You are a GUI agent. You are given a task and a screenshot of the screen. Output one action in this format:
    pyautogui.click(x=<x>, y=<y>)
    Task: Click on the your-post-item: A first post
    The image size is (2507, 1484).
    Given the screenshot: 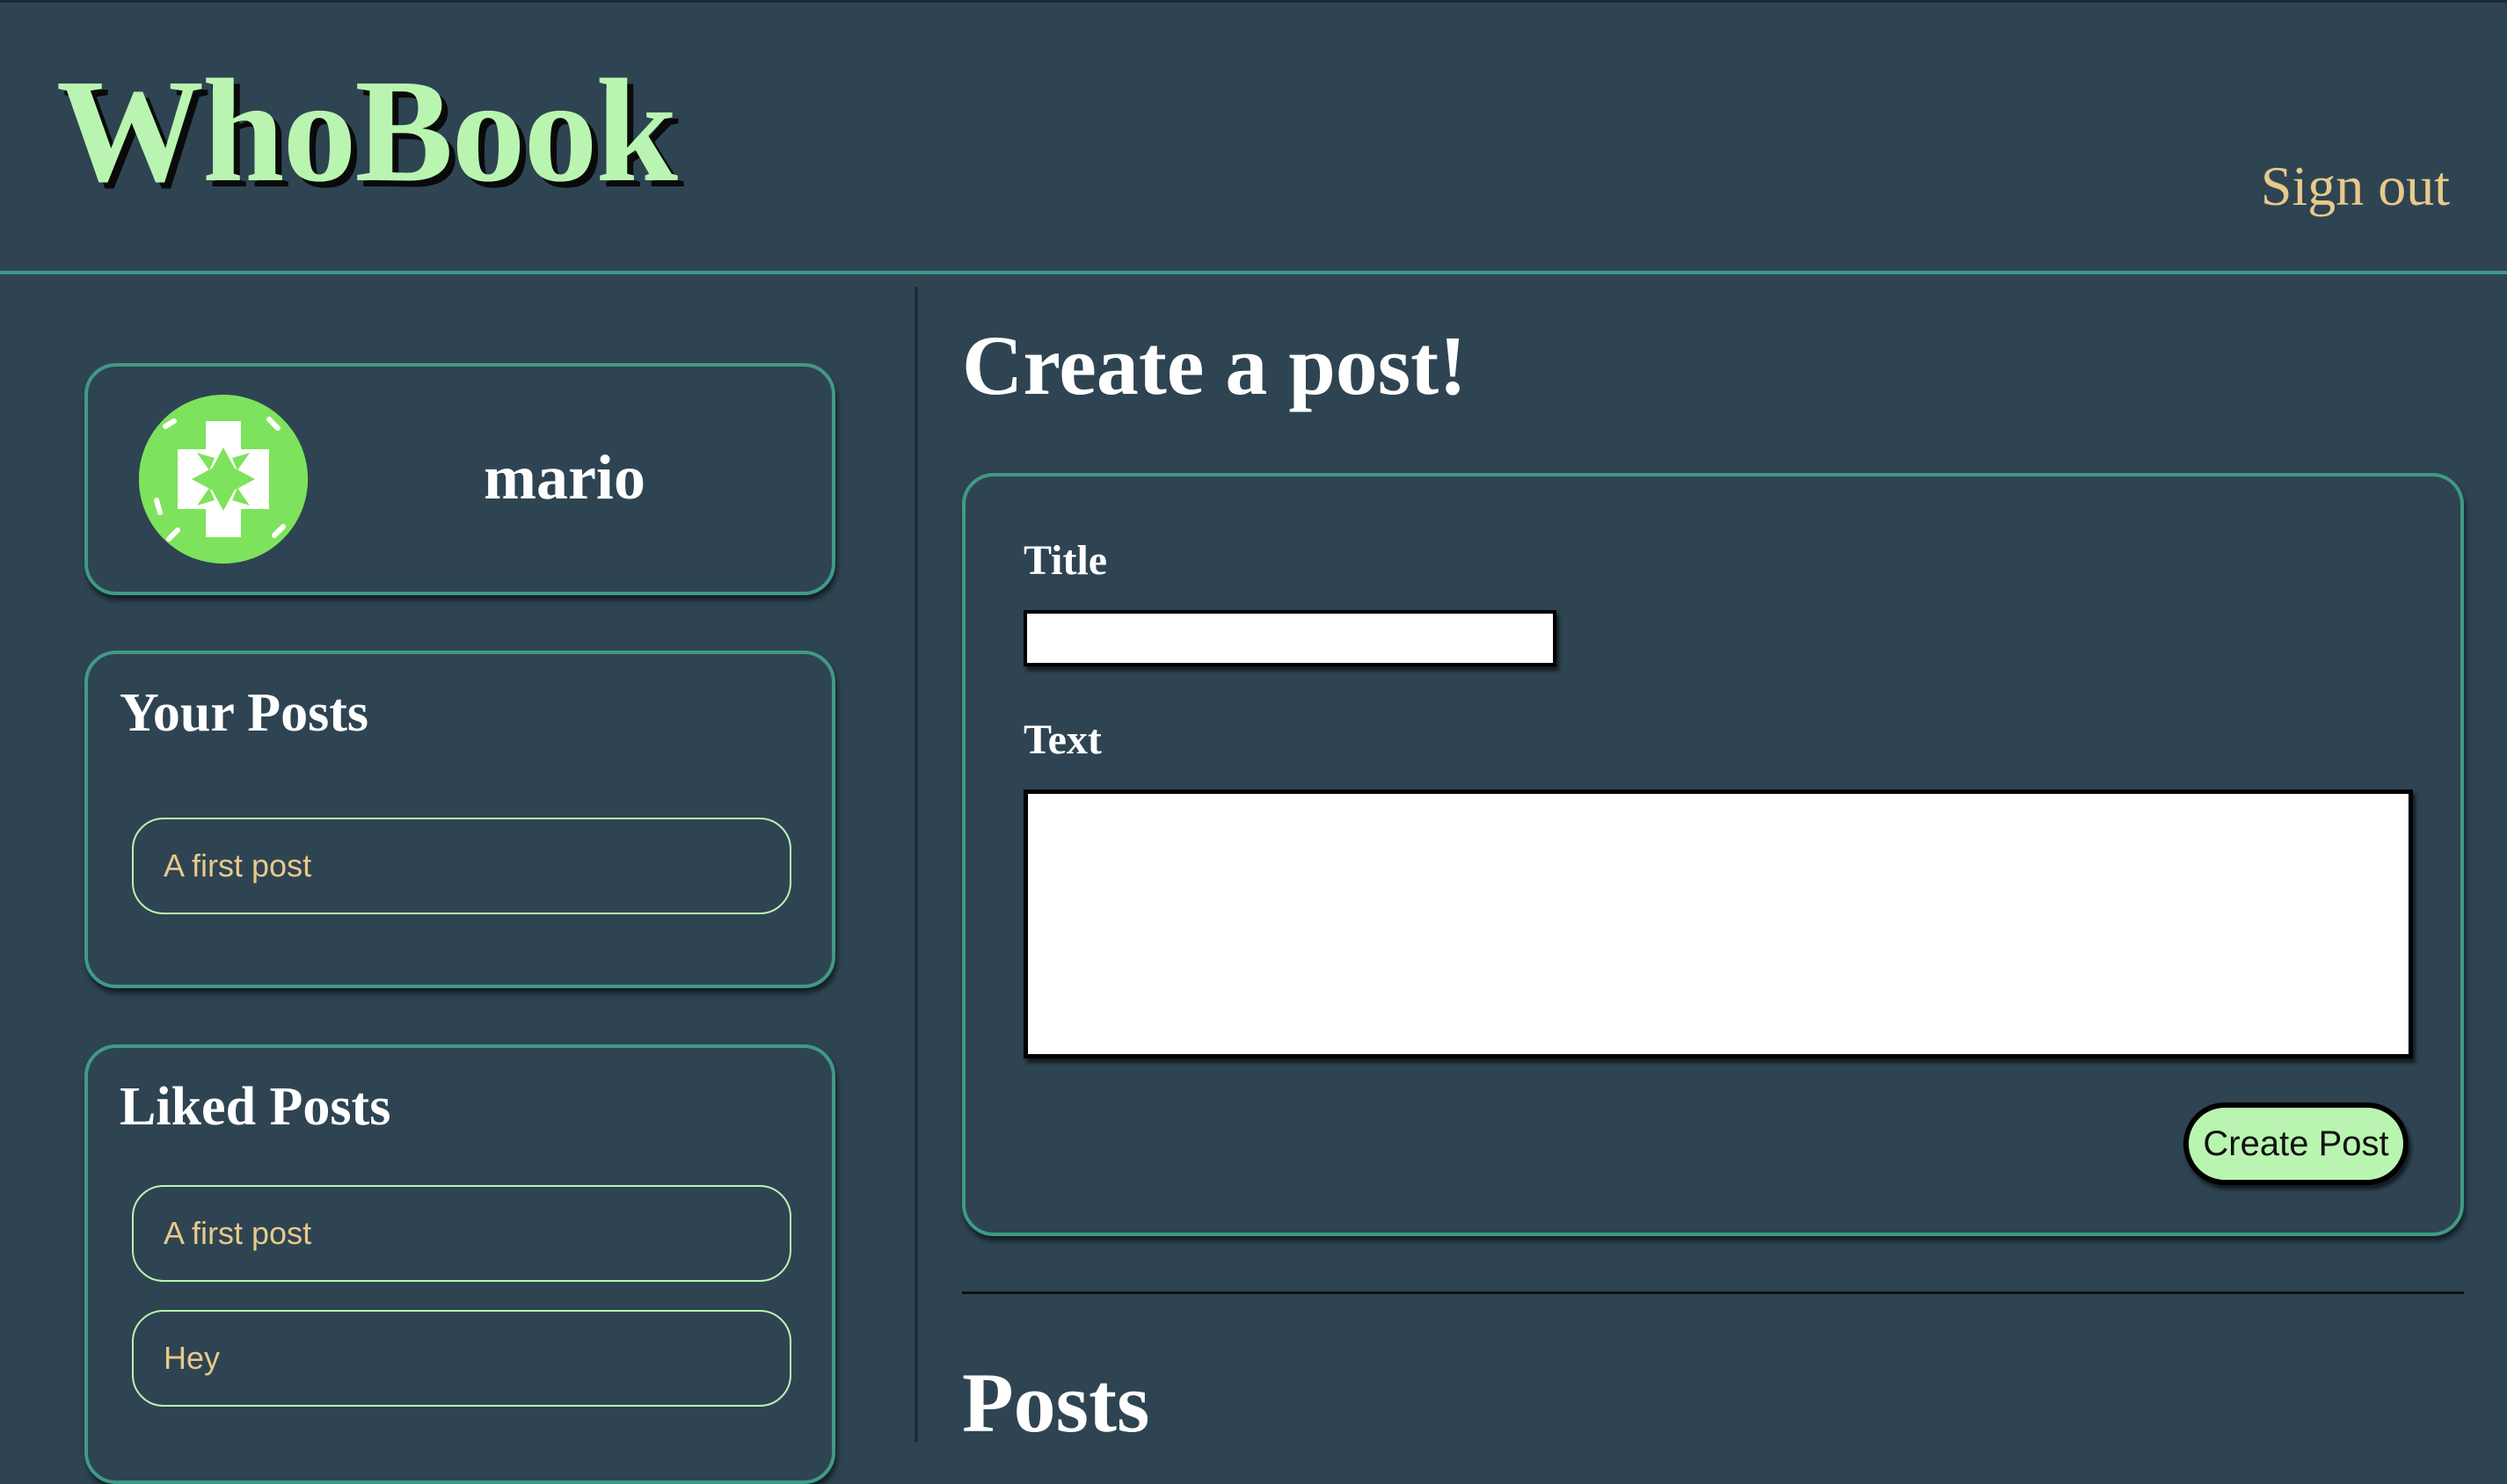 What is the action you would take?
    pyautogui.click(x=462, y=866)
    